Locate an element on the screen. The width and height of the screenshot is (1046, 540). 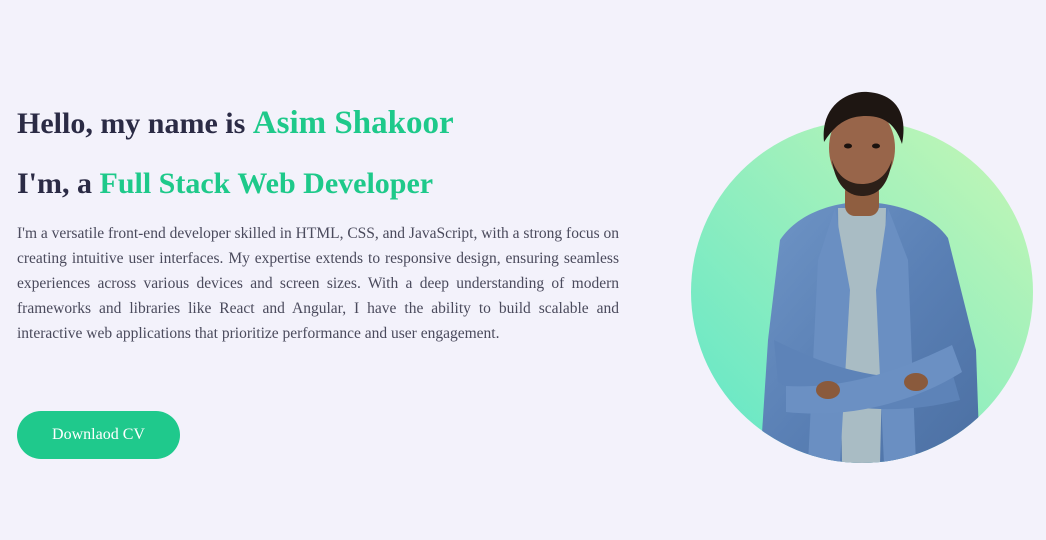
greeting-heading: Hello, my name is Asim Shakoor is located at coordinates (318, 123).